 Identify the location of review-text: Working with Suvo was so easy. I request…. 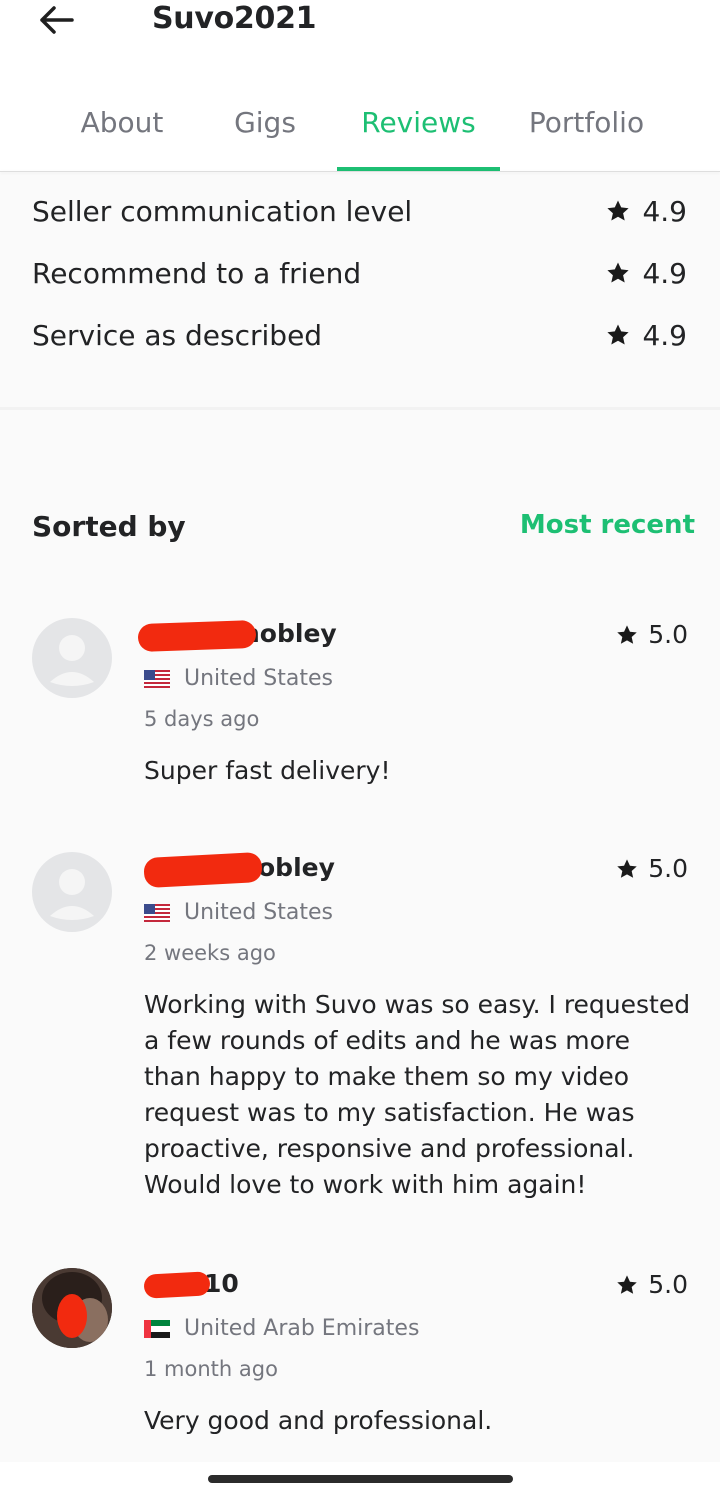
(417, 1094).